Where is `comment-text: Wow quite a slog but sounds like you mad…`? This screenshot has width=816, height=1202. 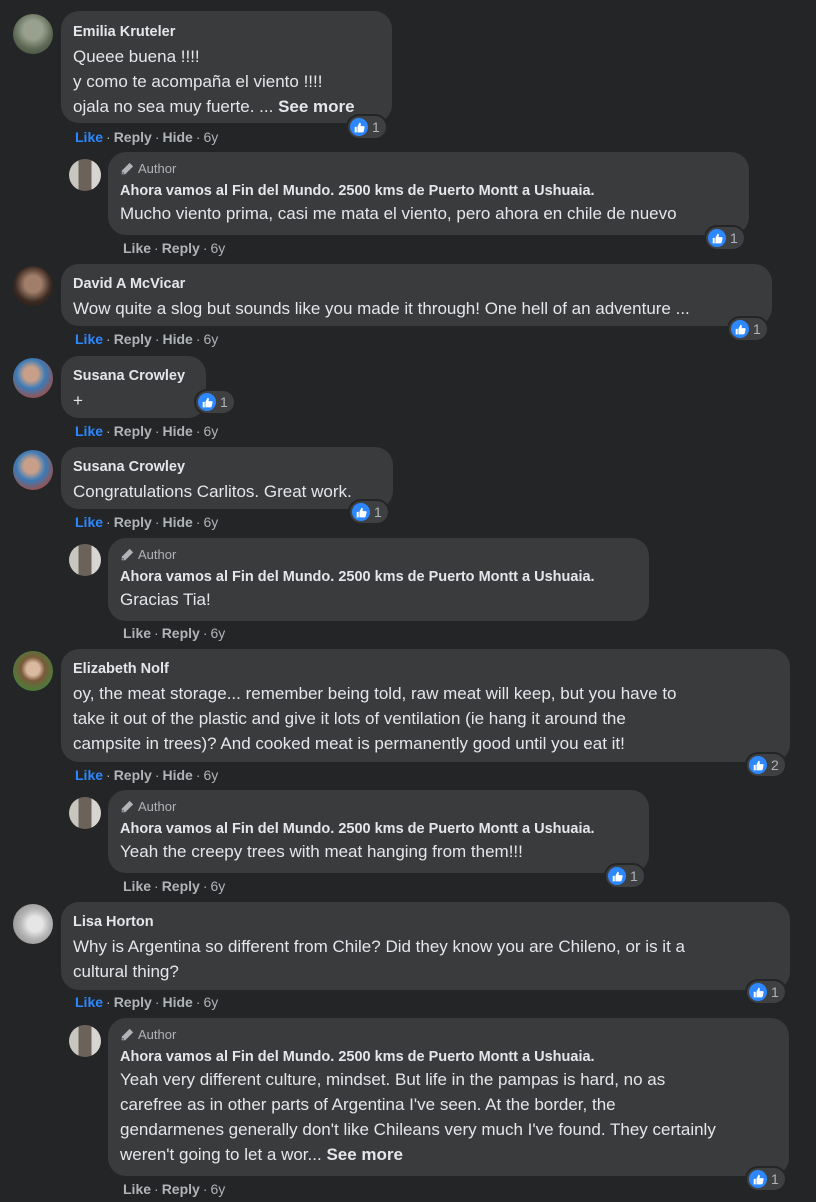
comment-text: Wow quite a slog but sounds like you mad… is located at coordinates (381, 308).